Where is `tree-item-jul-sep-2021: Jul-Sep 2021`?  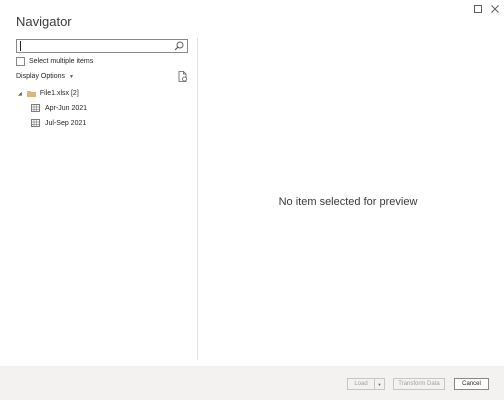
tree-item-jul-sep-2021: Jul-Sep 2021 is located at coordinates (58, 123).